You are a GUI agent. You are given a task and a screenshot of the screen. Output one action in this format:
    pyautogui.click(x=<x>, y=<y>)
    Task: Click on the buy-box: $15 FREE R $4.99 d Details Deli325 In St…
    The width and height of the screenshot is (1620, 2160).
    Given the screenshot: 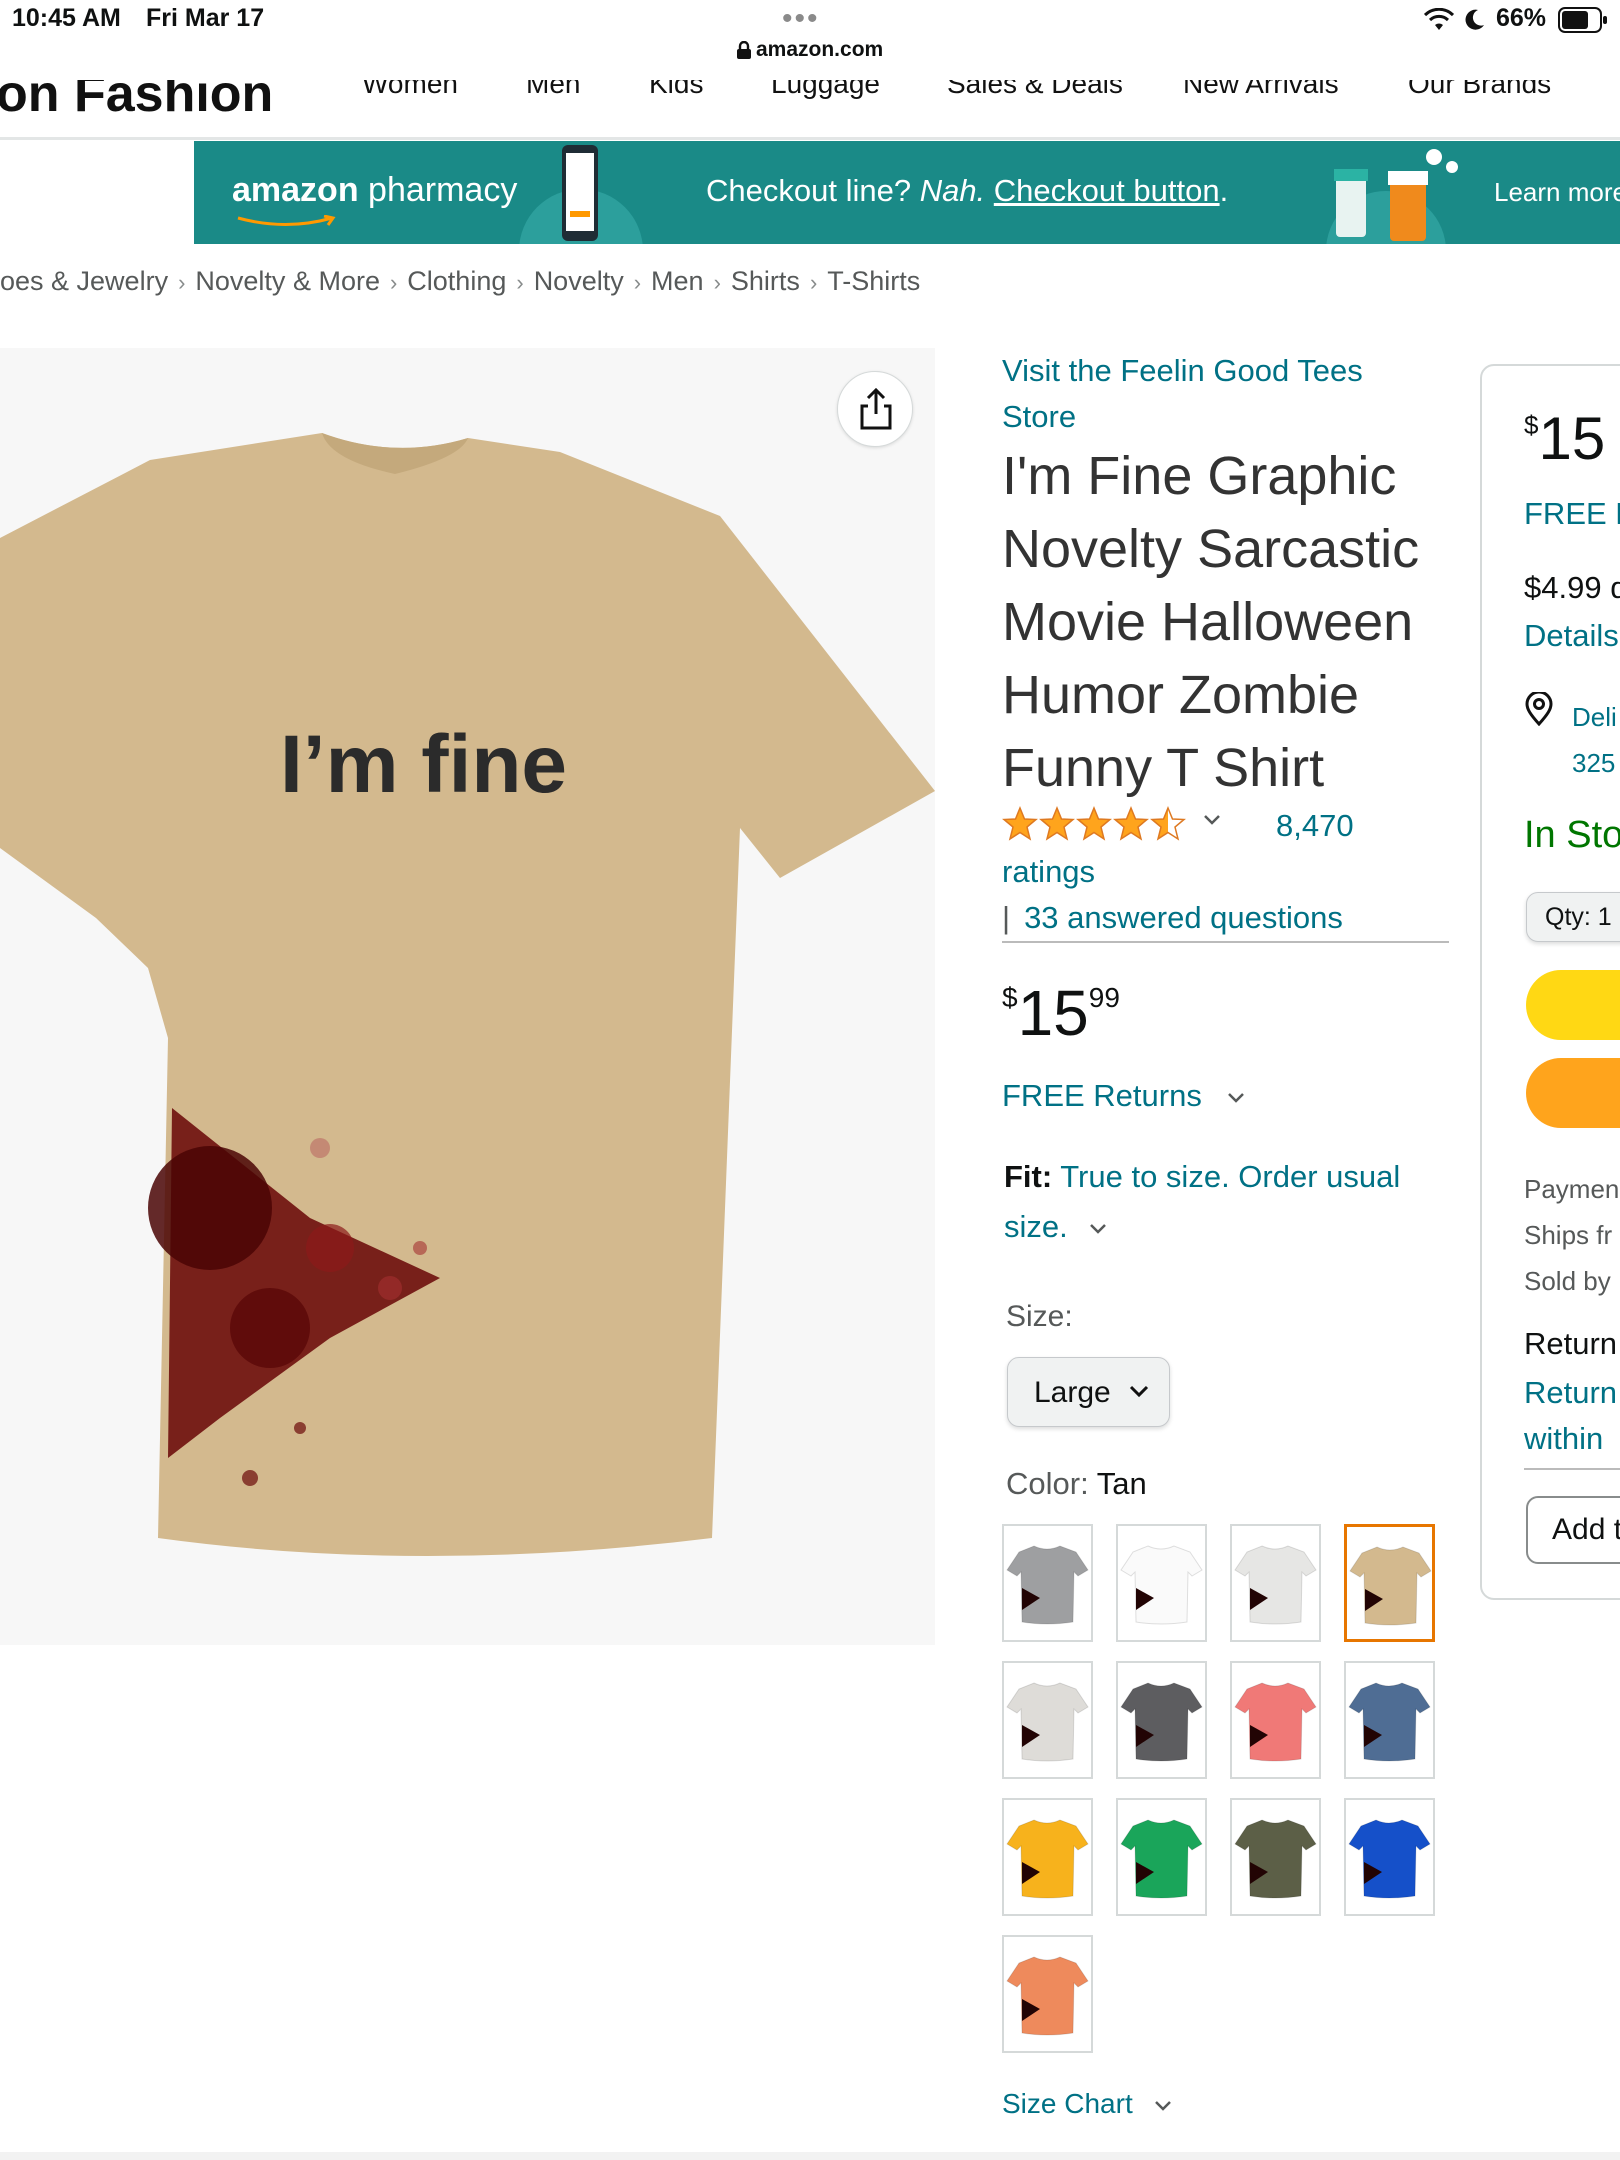 What is the action you would take?
    pyautogui.click(x=1550, y=982)
    